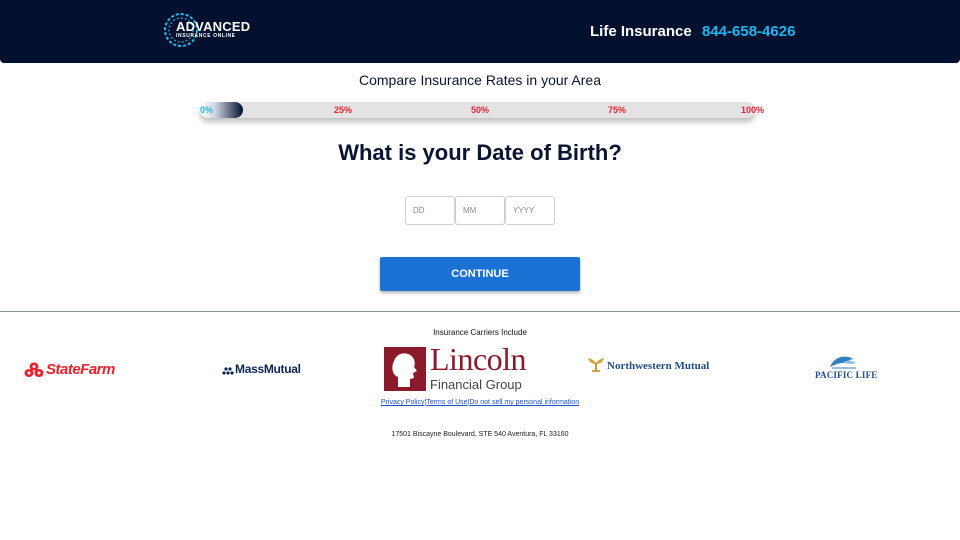  Describe the element at coordinates (530, 210) in the screenshot. I see `dob-year-input` at that location.